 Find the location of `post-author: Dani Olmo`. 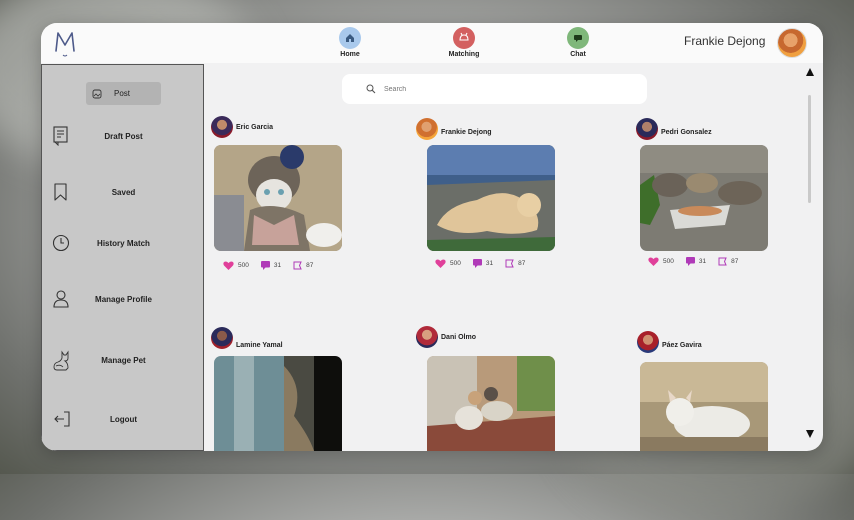

post-author: Dani Olmo is located at coordinates (446, 337).